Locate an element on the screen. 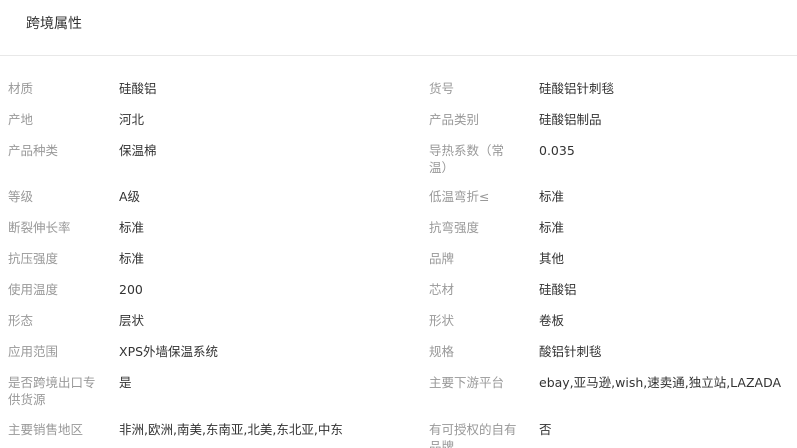  attr-label-core-material: 芯材 is located at coordinates (442, 289).